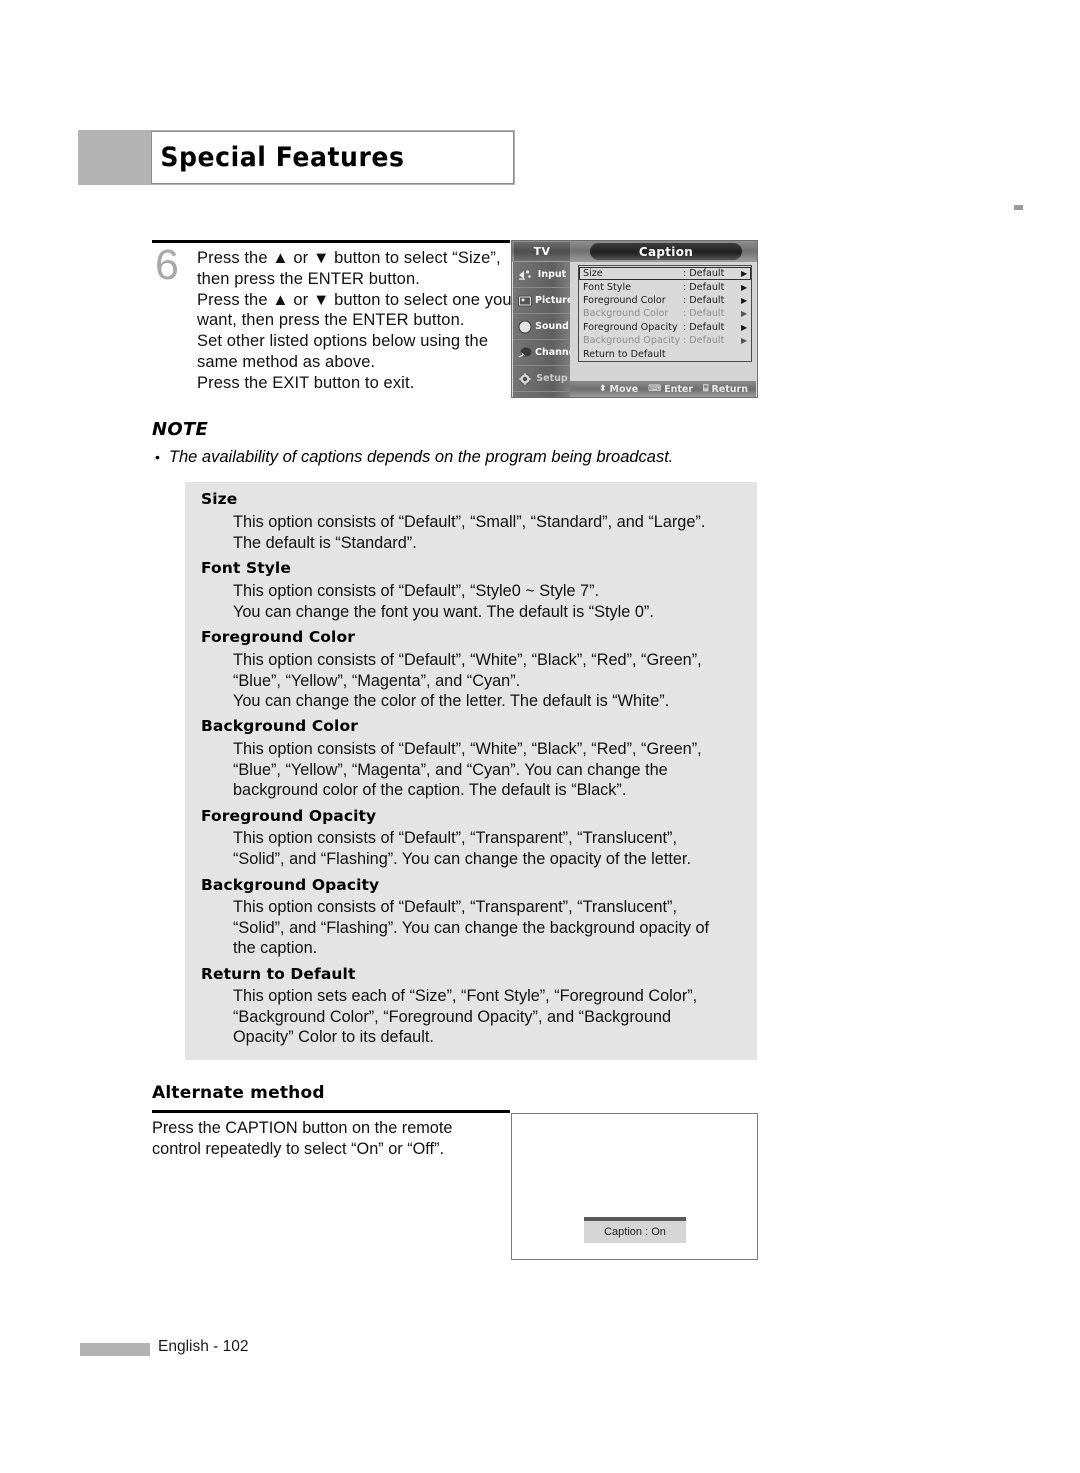  Describe the element at coordinates (624, 300) in the screenshot. I see `osd-row-label: Foreground Color` at that location.